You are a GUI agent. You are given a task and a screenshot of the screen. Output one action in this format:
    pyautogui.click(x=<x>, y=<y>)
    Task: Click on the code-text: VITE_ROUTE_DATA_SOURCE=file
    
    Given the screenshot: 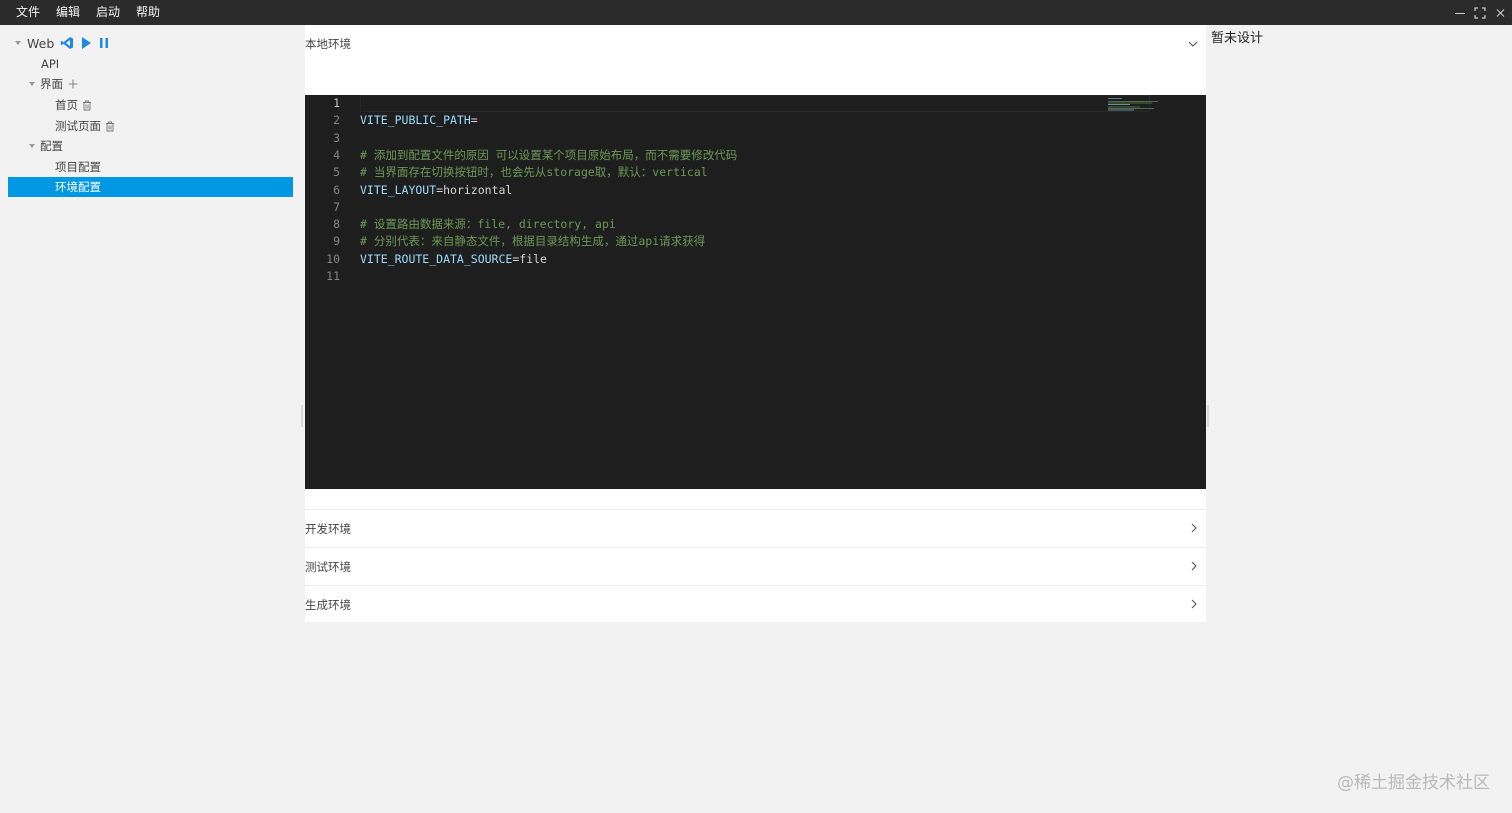 What is the action you would take?
    pyautogui.click(x=453, y=259)
    